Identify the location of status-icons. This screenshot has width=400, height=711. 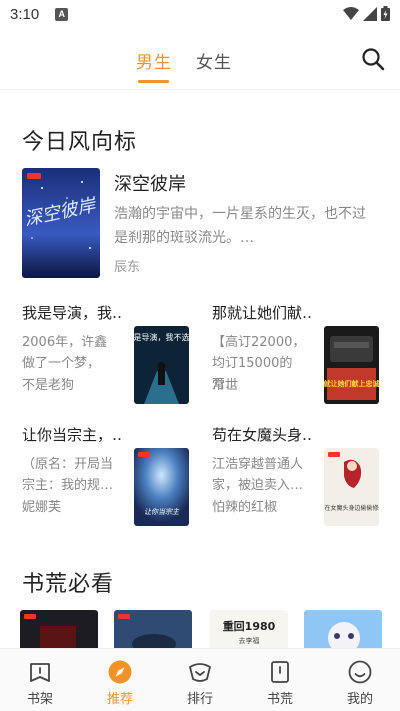
(366, 13).